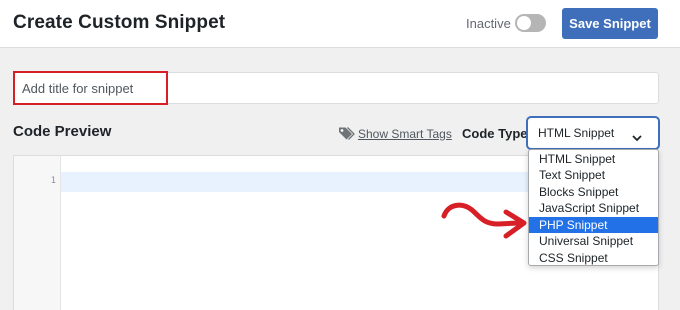  I want to click on dropdown-option-universal: Universal Snippet, so click(593, 241).